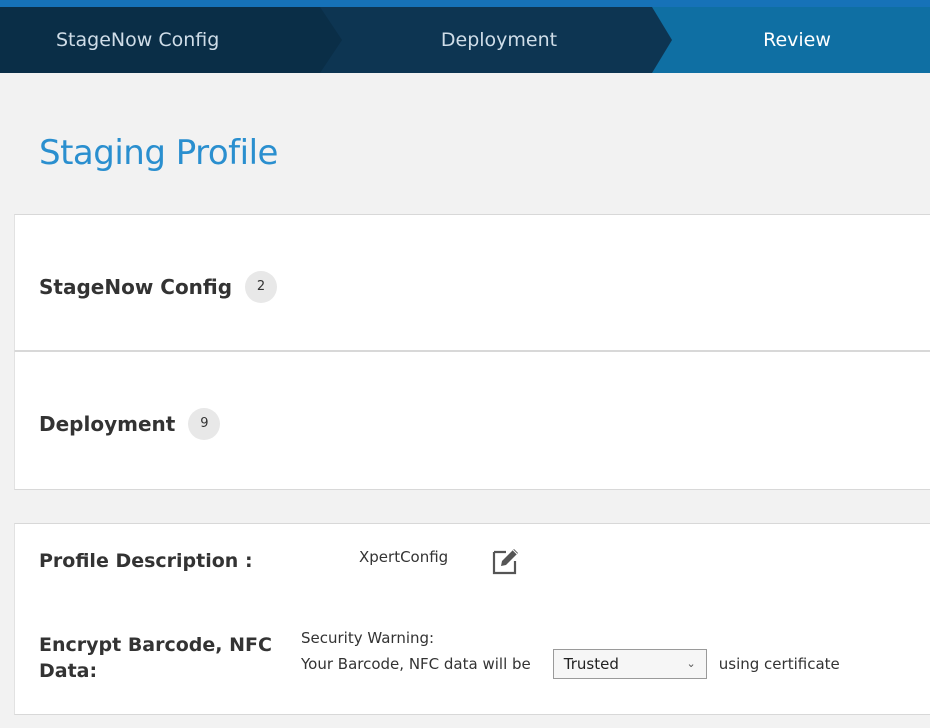 This screenshot has height=728, width=930. I want to click on trust-select-value: Trusted, so click(591, 664).